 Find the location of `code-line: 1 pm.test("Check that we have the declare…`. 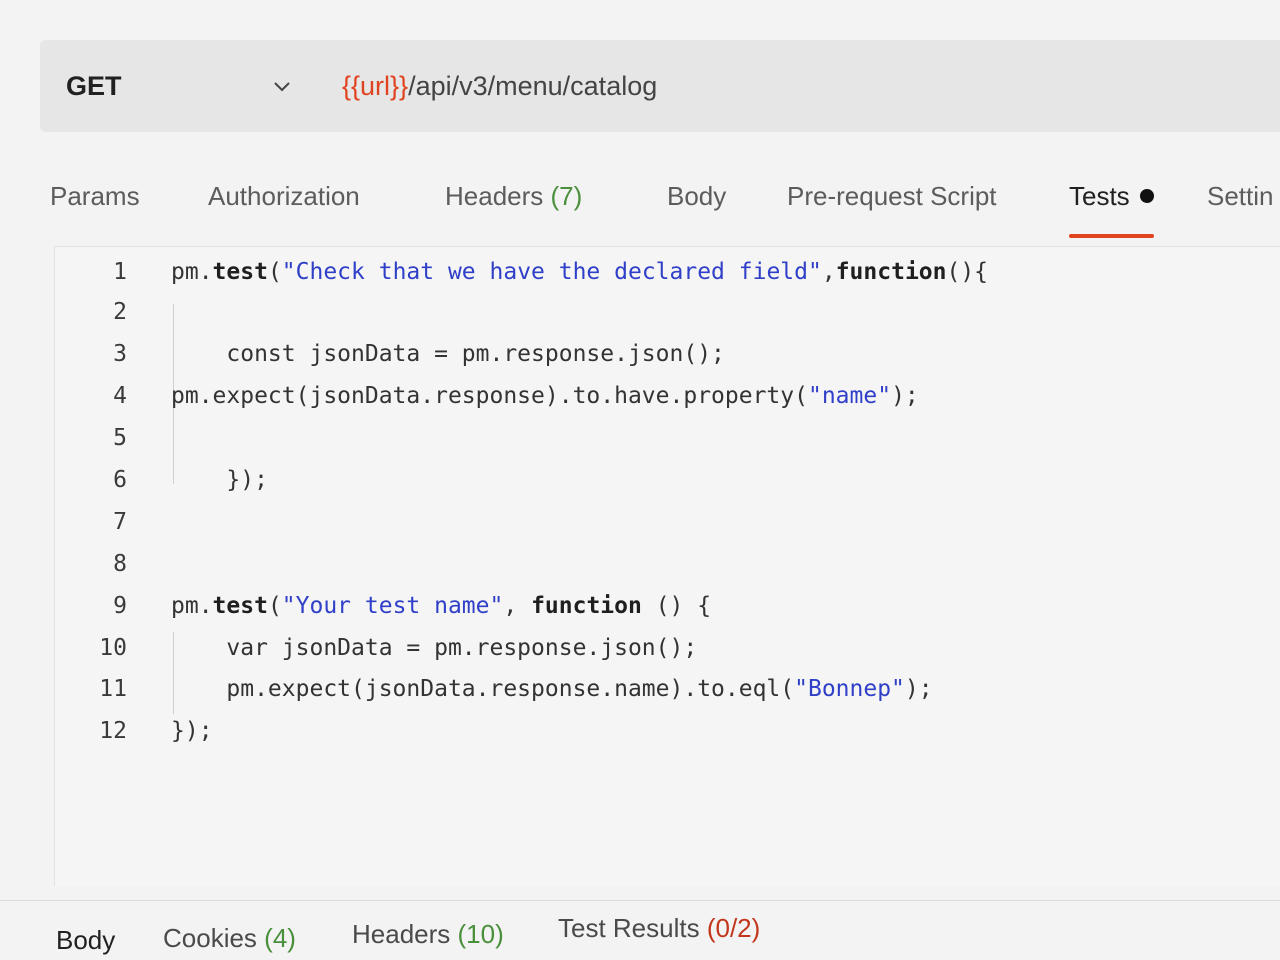

code-line: 1 pm.test("Check that we have the declare… is located at coordinates (667, 271).